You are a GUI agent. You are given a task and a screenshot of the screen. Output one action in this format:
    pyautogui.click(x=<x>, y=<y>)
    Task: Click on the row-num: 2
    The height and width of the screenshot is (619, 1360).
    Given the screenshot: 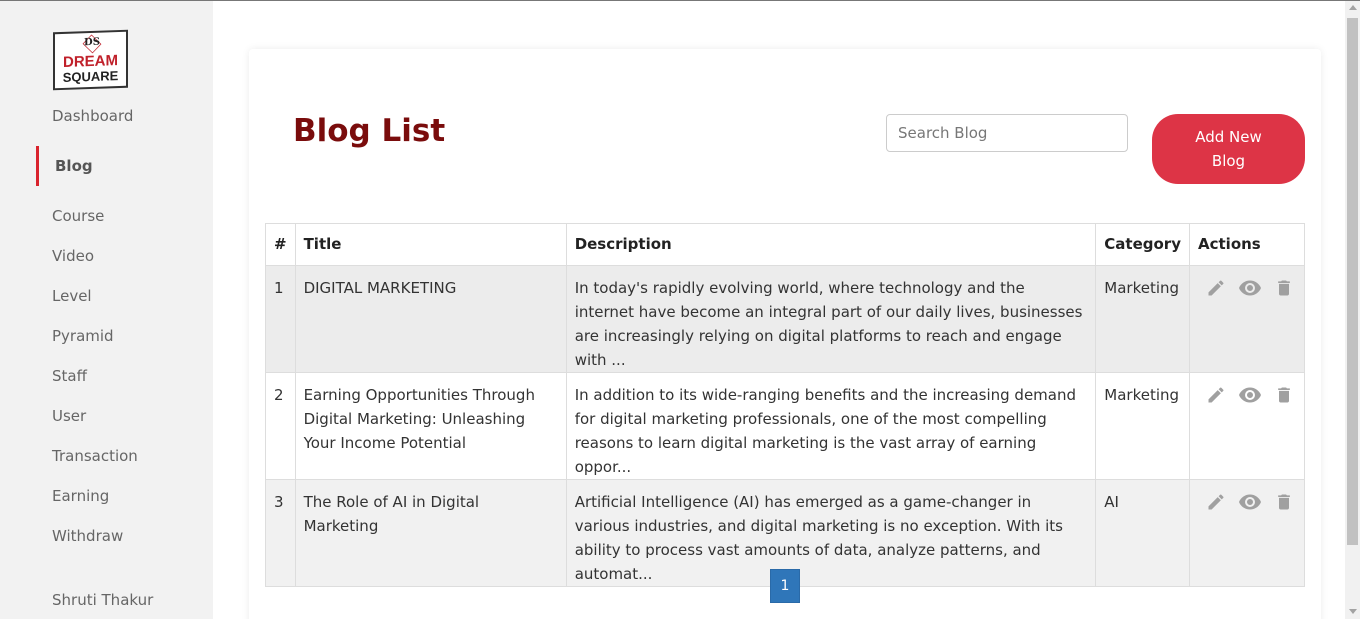 What is the action you would take?
    pyautogui.click(x=280, y=426)
    